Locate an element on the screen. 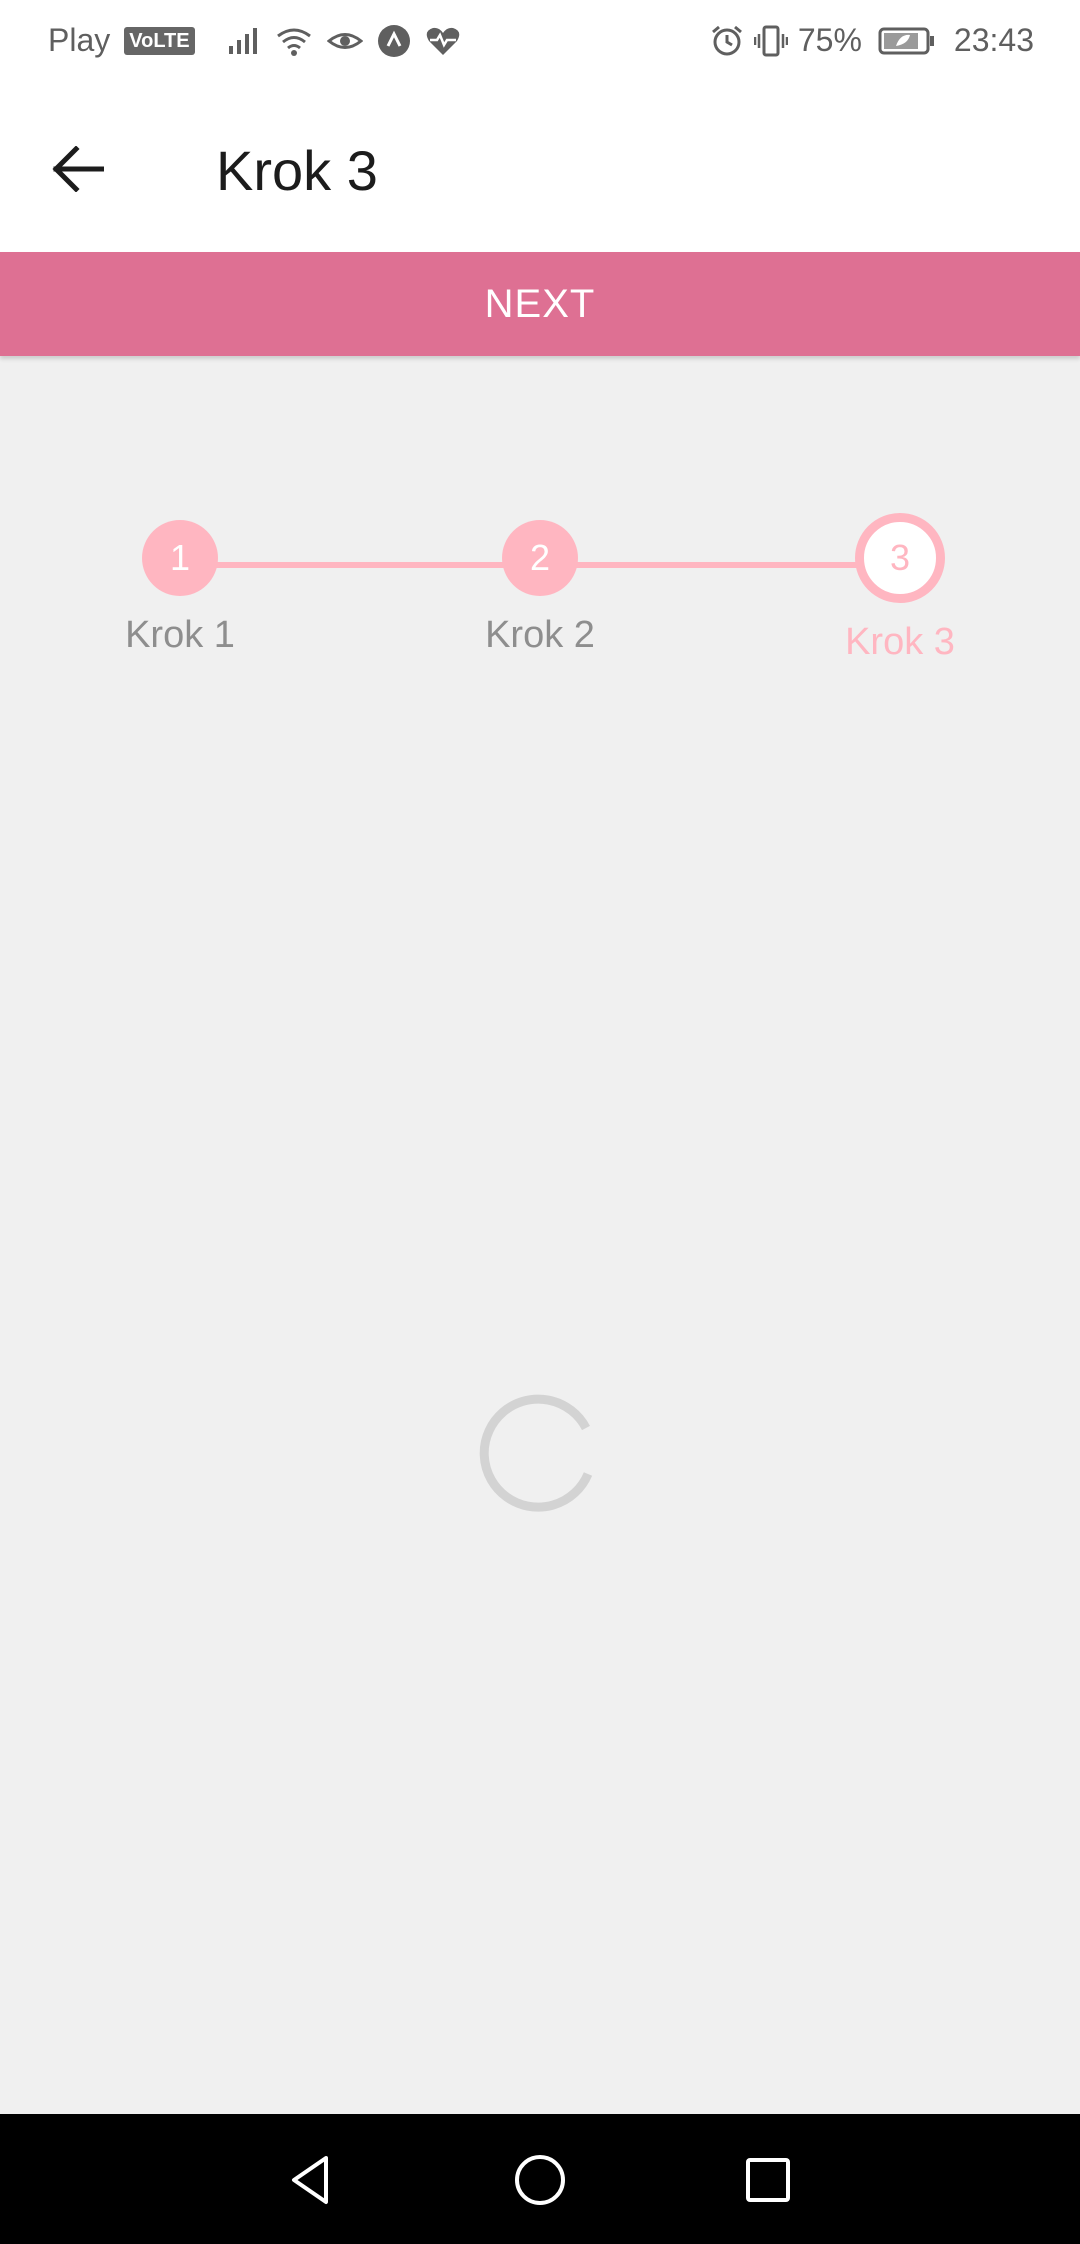 The height and width of the screenshot is (2244, 1080). step-label-active: Krok 3 is located at coordinates (900, 642).